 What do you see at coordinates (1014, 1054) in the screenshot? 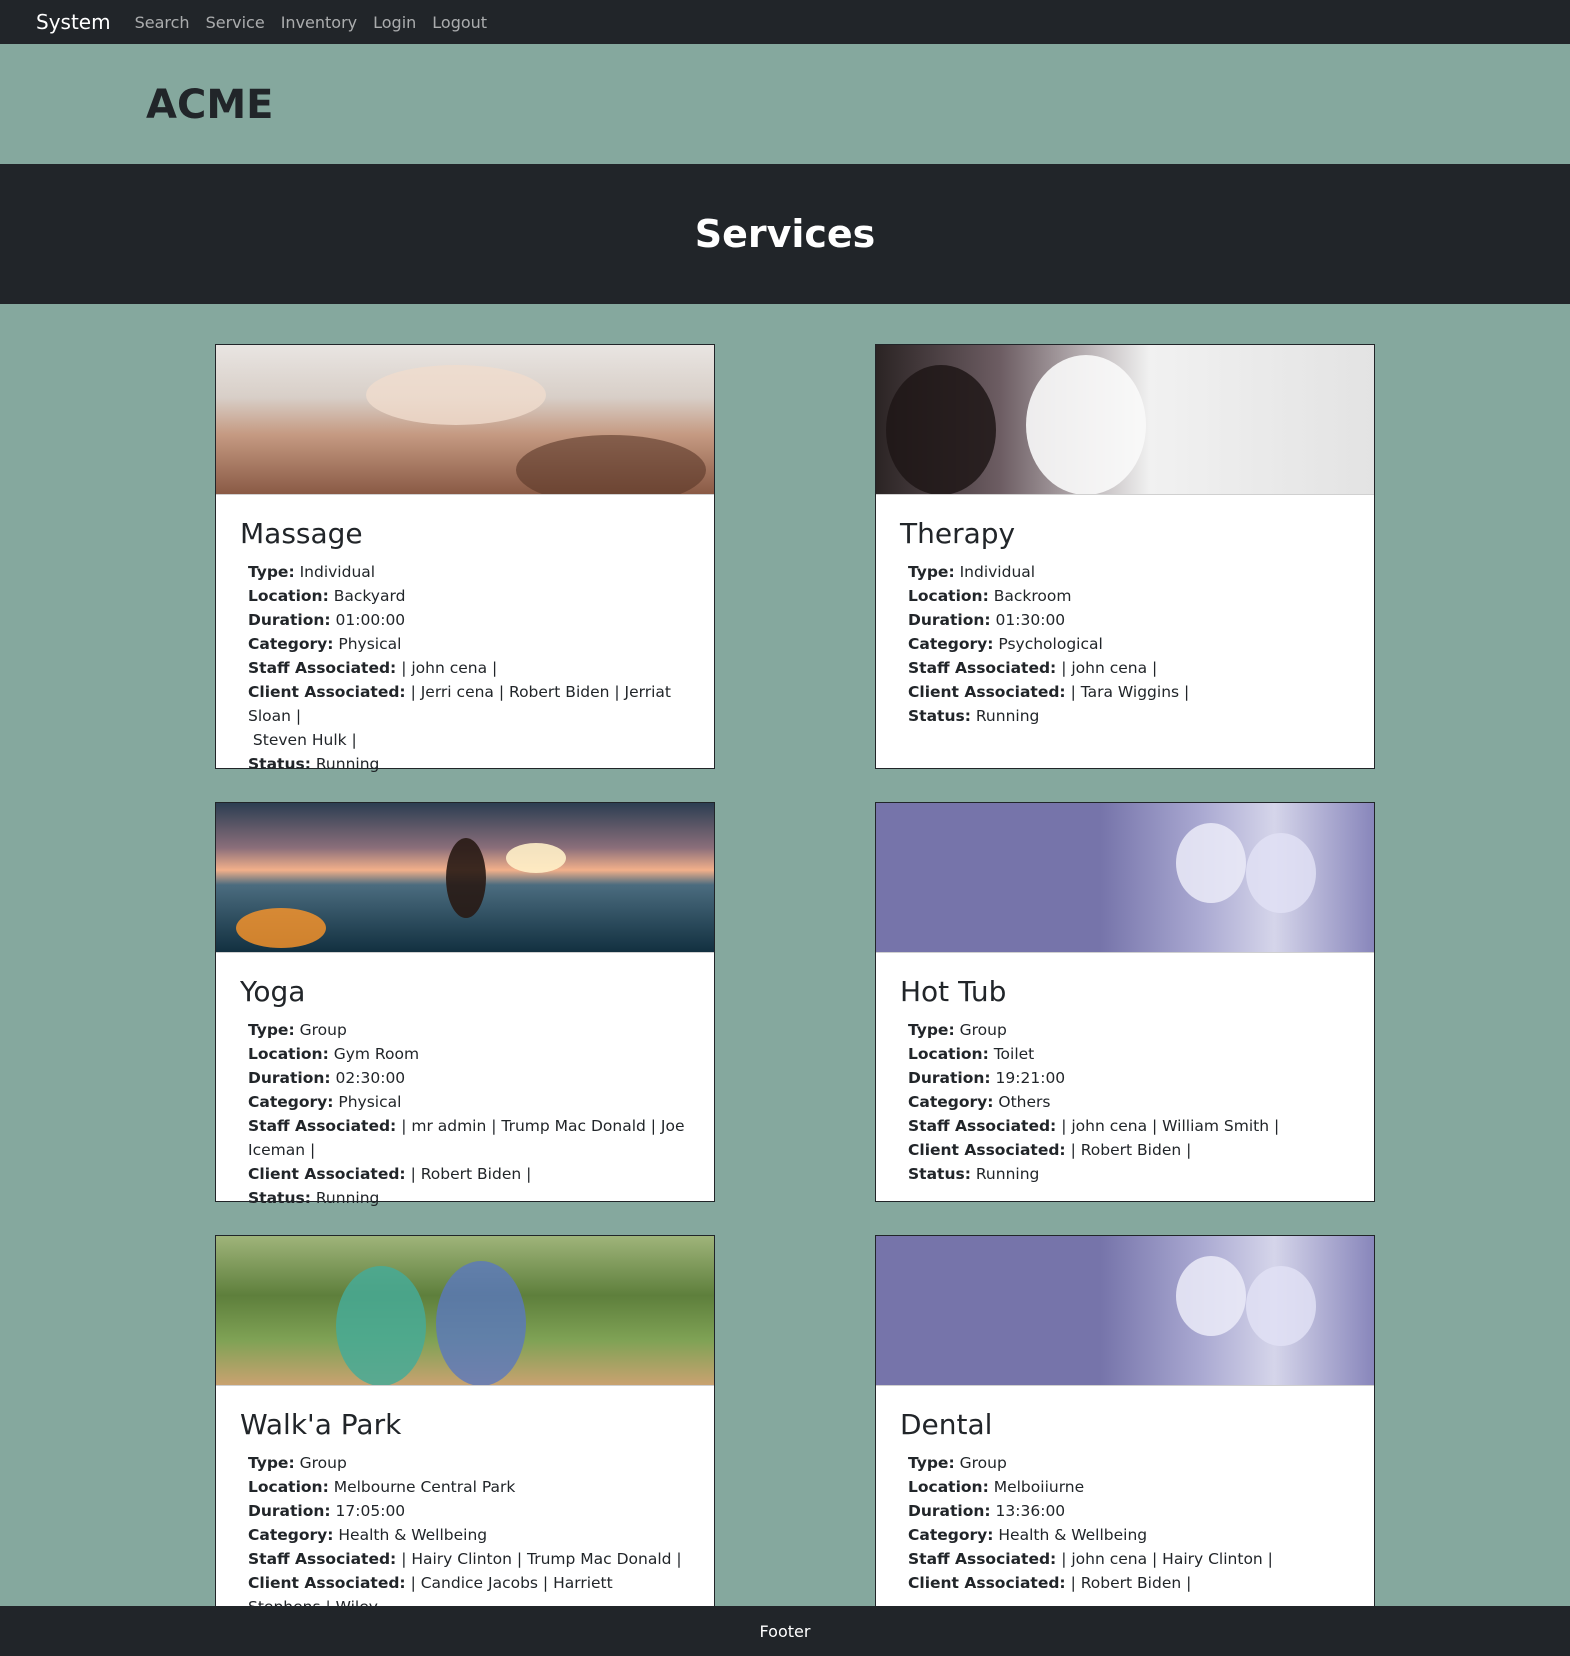
I see `value: Toilet` at bounding box center [1014, 1054].